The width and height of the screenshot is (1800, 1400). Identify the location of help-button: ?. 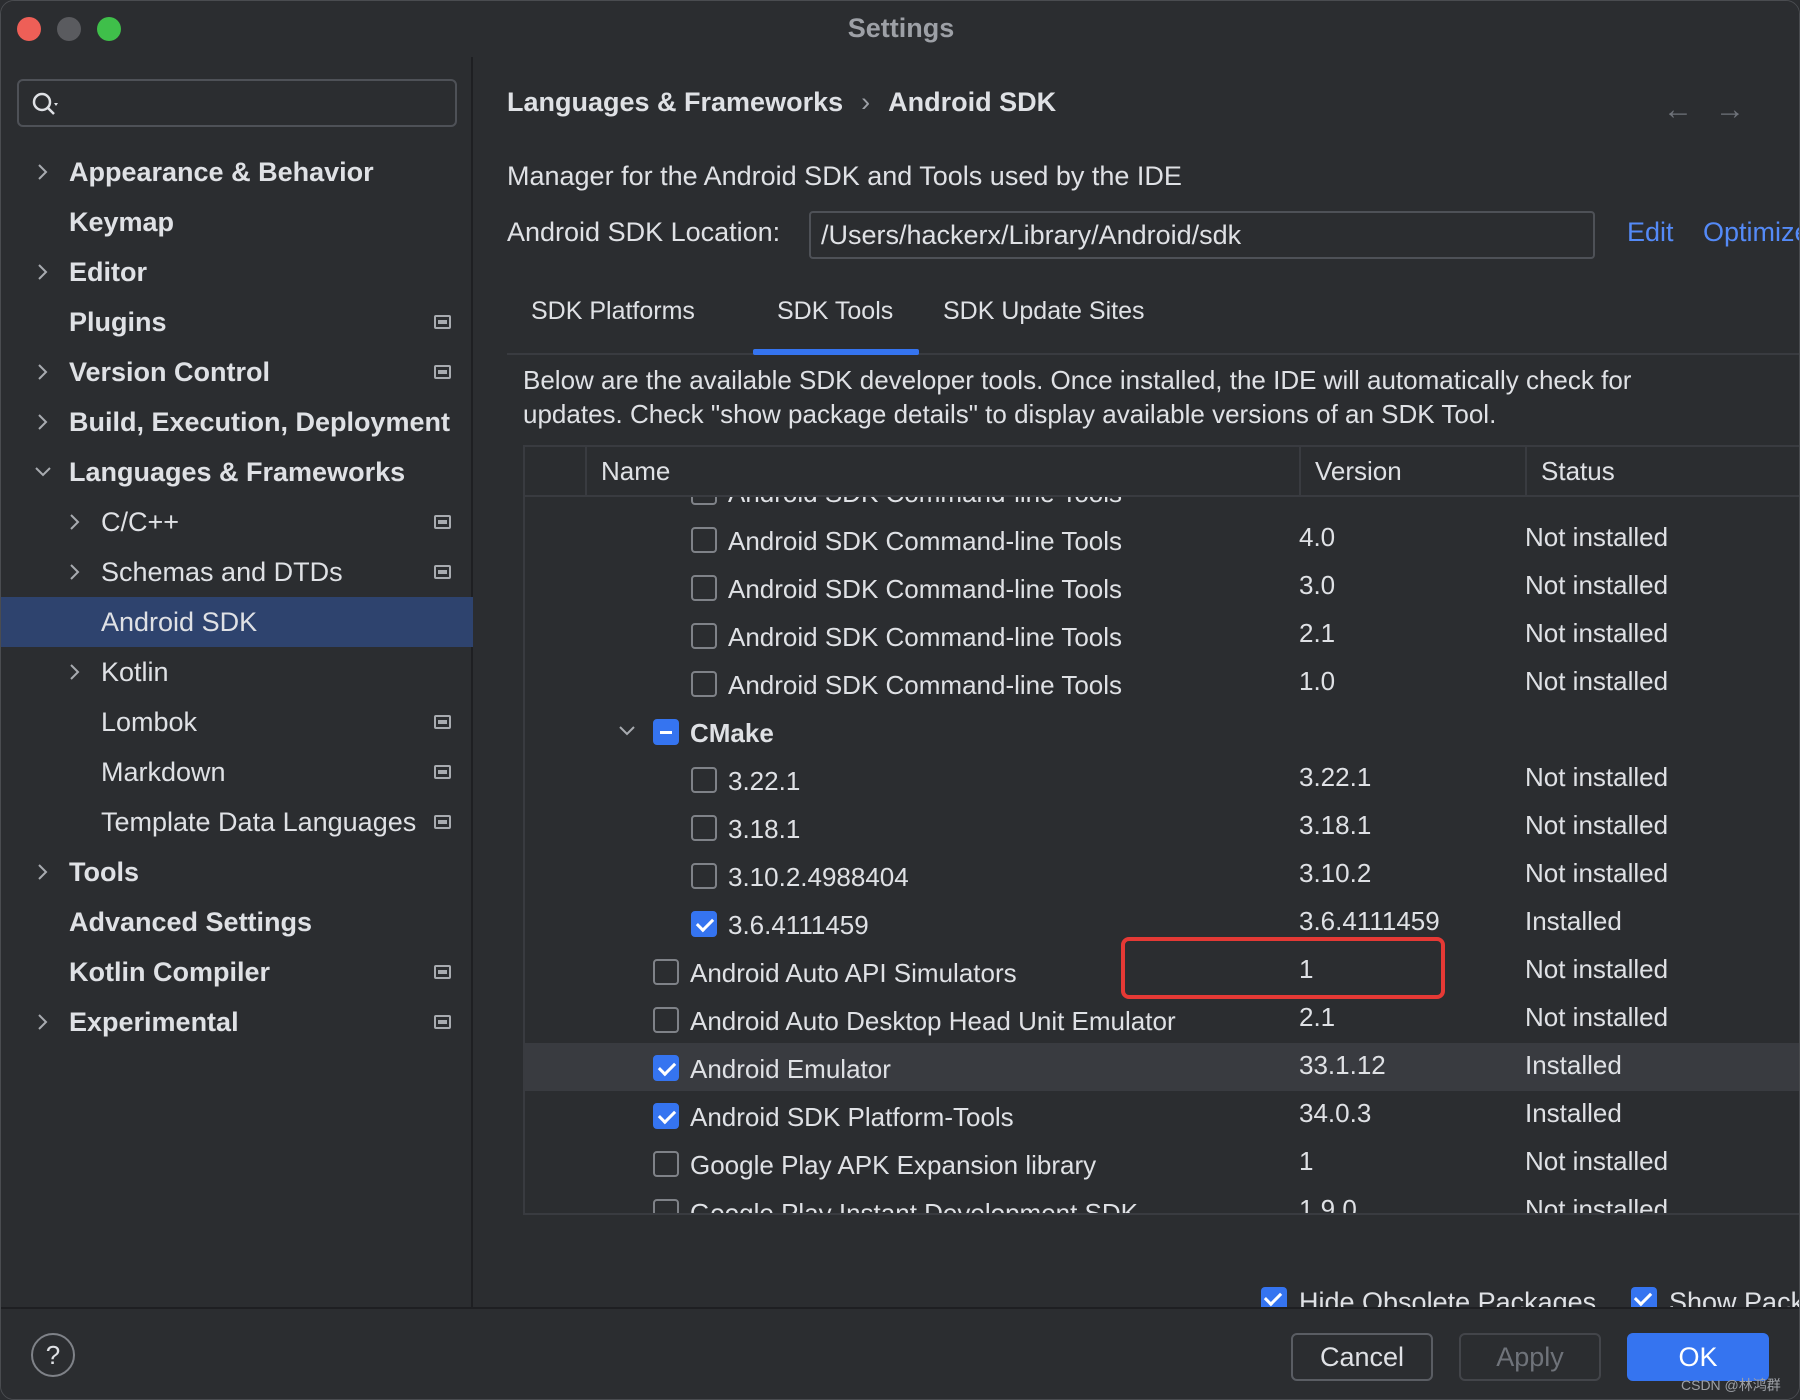
(53, 1355).